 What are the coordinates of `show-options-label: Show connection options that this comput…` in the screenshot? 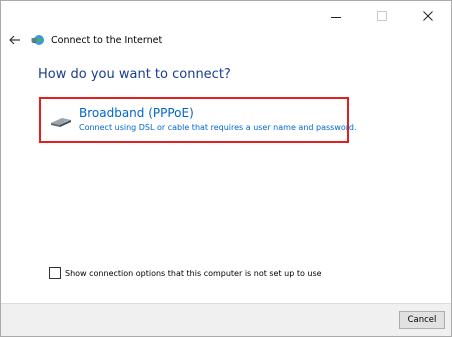 It's located at (193, 273).